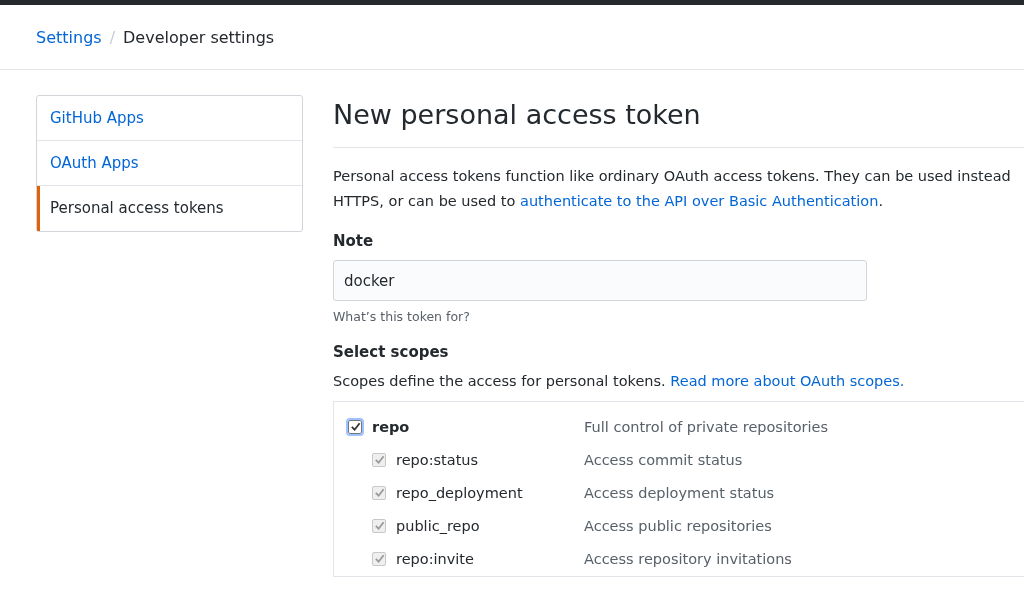 This screenshot has height=609, width=1024. Describe the element at coordinates (169, 118) in the screenshot. I see `sidebar-item: GitHub Apps` at that location.